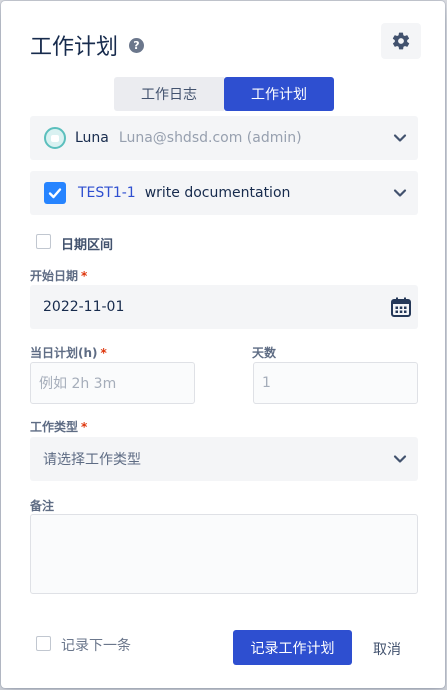 This screenshot has height=690, width=447. I want to click on checkmark-icon, so click(55, 193).